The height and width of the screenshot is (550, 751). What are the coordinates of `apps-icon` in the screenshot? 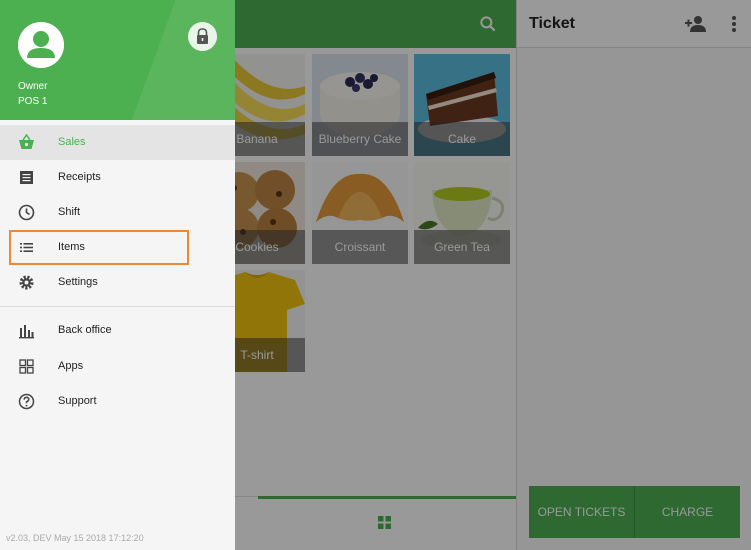 It's located at (26, 366).